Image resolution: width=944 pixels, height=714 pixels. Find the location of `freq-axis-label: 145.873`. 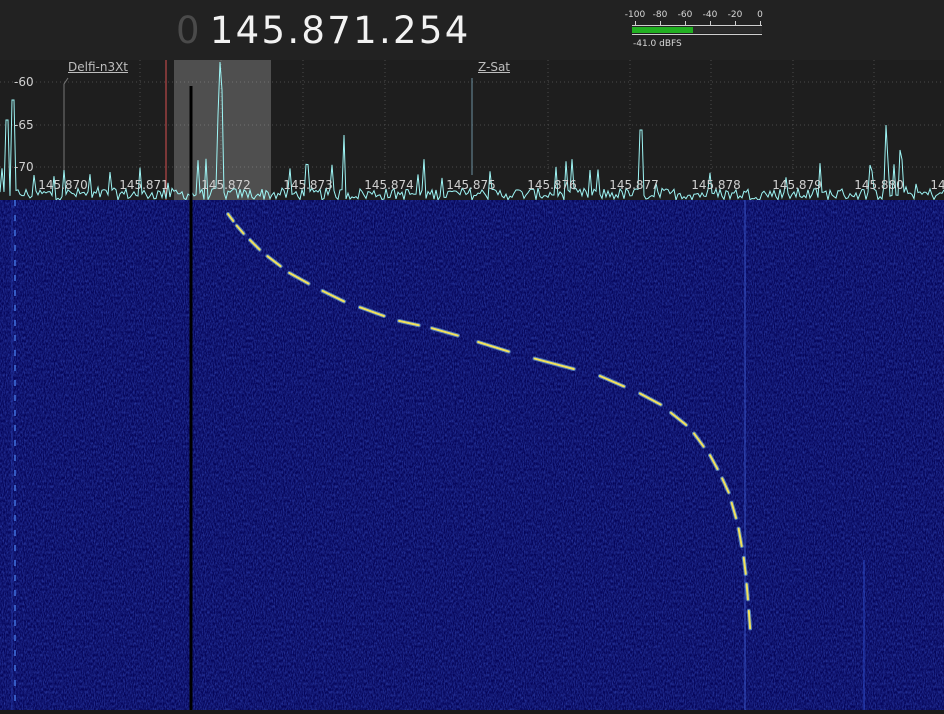

freq-axis-label: 145.873 is located at coordinates (308, 185).